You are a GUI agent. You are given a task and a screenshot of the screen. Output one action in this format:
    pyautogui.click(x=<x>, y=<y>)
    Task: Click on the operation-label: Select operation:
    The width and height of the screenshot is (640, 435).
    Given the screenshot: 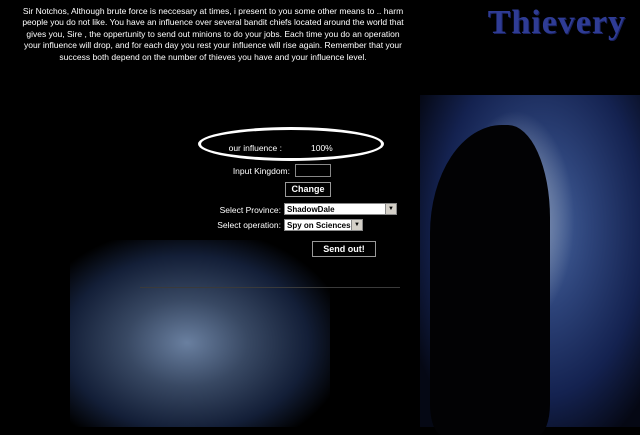 What is the action you would take?
    pyautogui.click(x=249, y=225)
    